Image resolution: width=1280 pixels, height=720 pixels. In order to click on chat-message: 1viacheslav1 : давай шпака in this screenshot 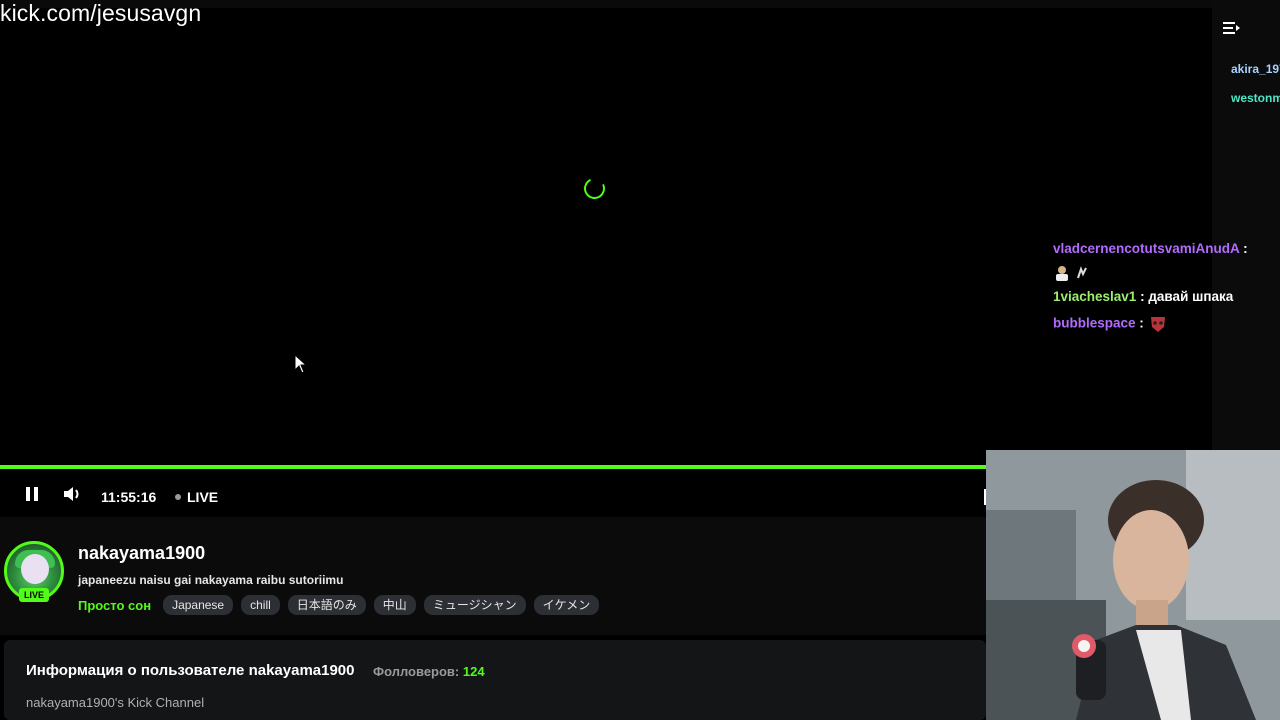, I will do `click(1143, 296)`.